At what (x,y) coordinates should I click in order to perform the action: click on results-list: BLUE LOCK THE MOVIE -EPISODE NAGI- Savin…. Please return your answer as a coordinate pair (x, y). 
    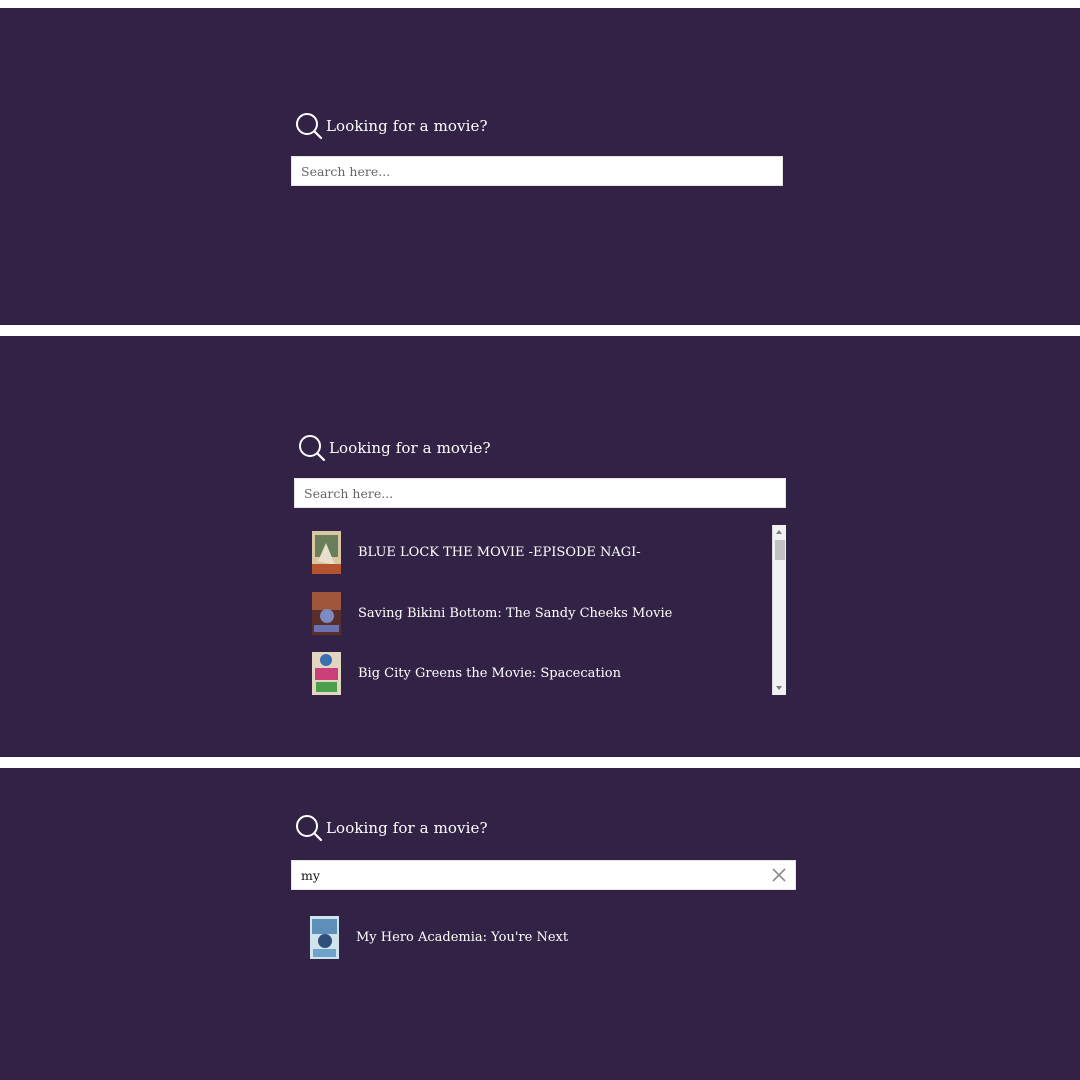
    Looking at the image, I should click on (541, 610).